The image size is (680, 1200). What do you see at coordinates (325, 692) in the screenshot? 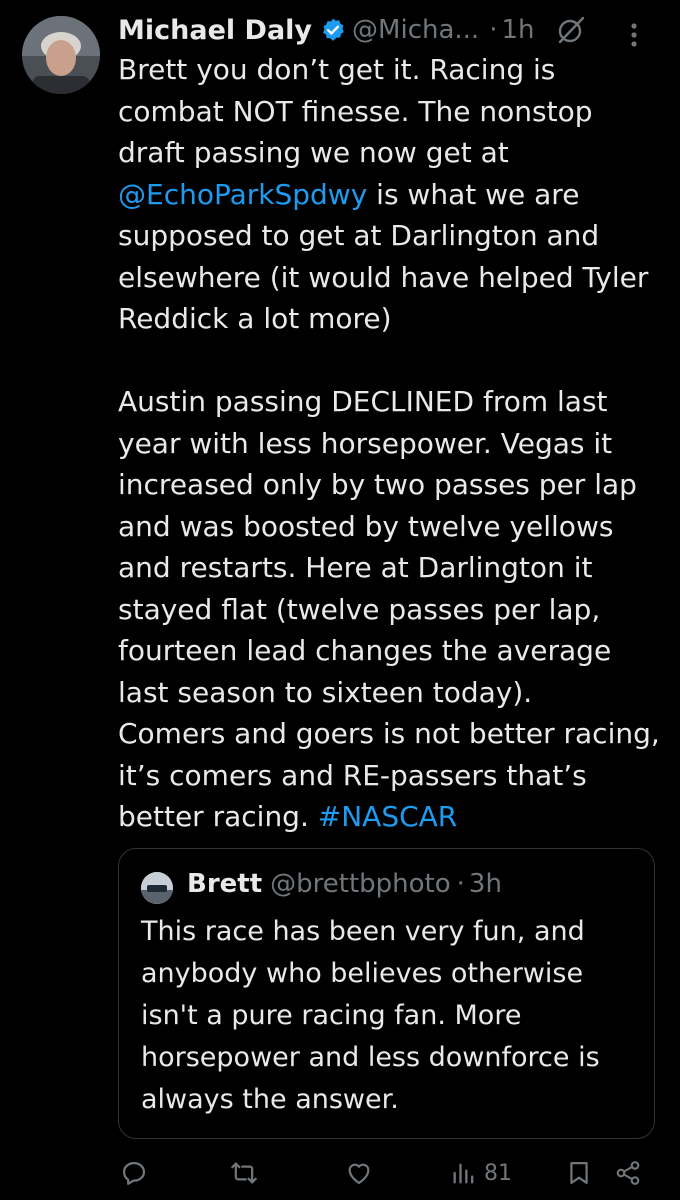
I see `text-line: last season to sixteen today).` at bounding box center [325, 692].